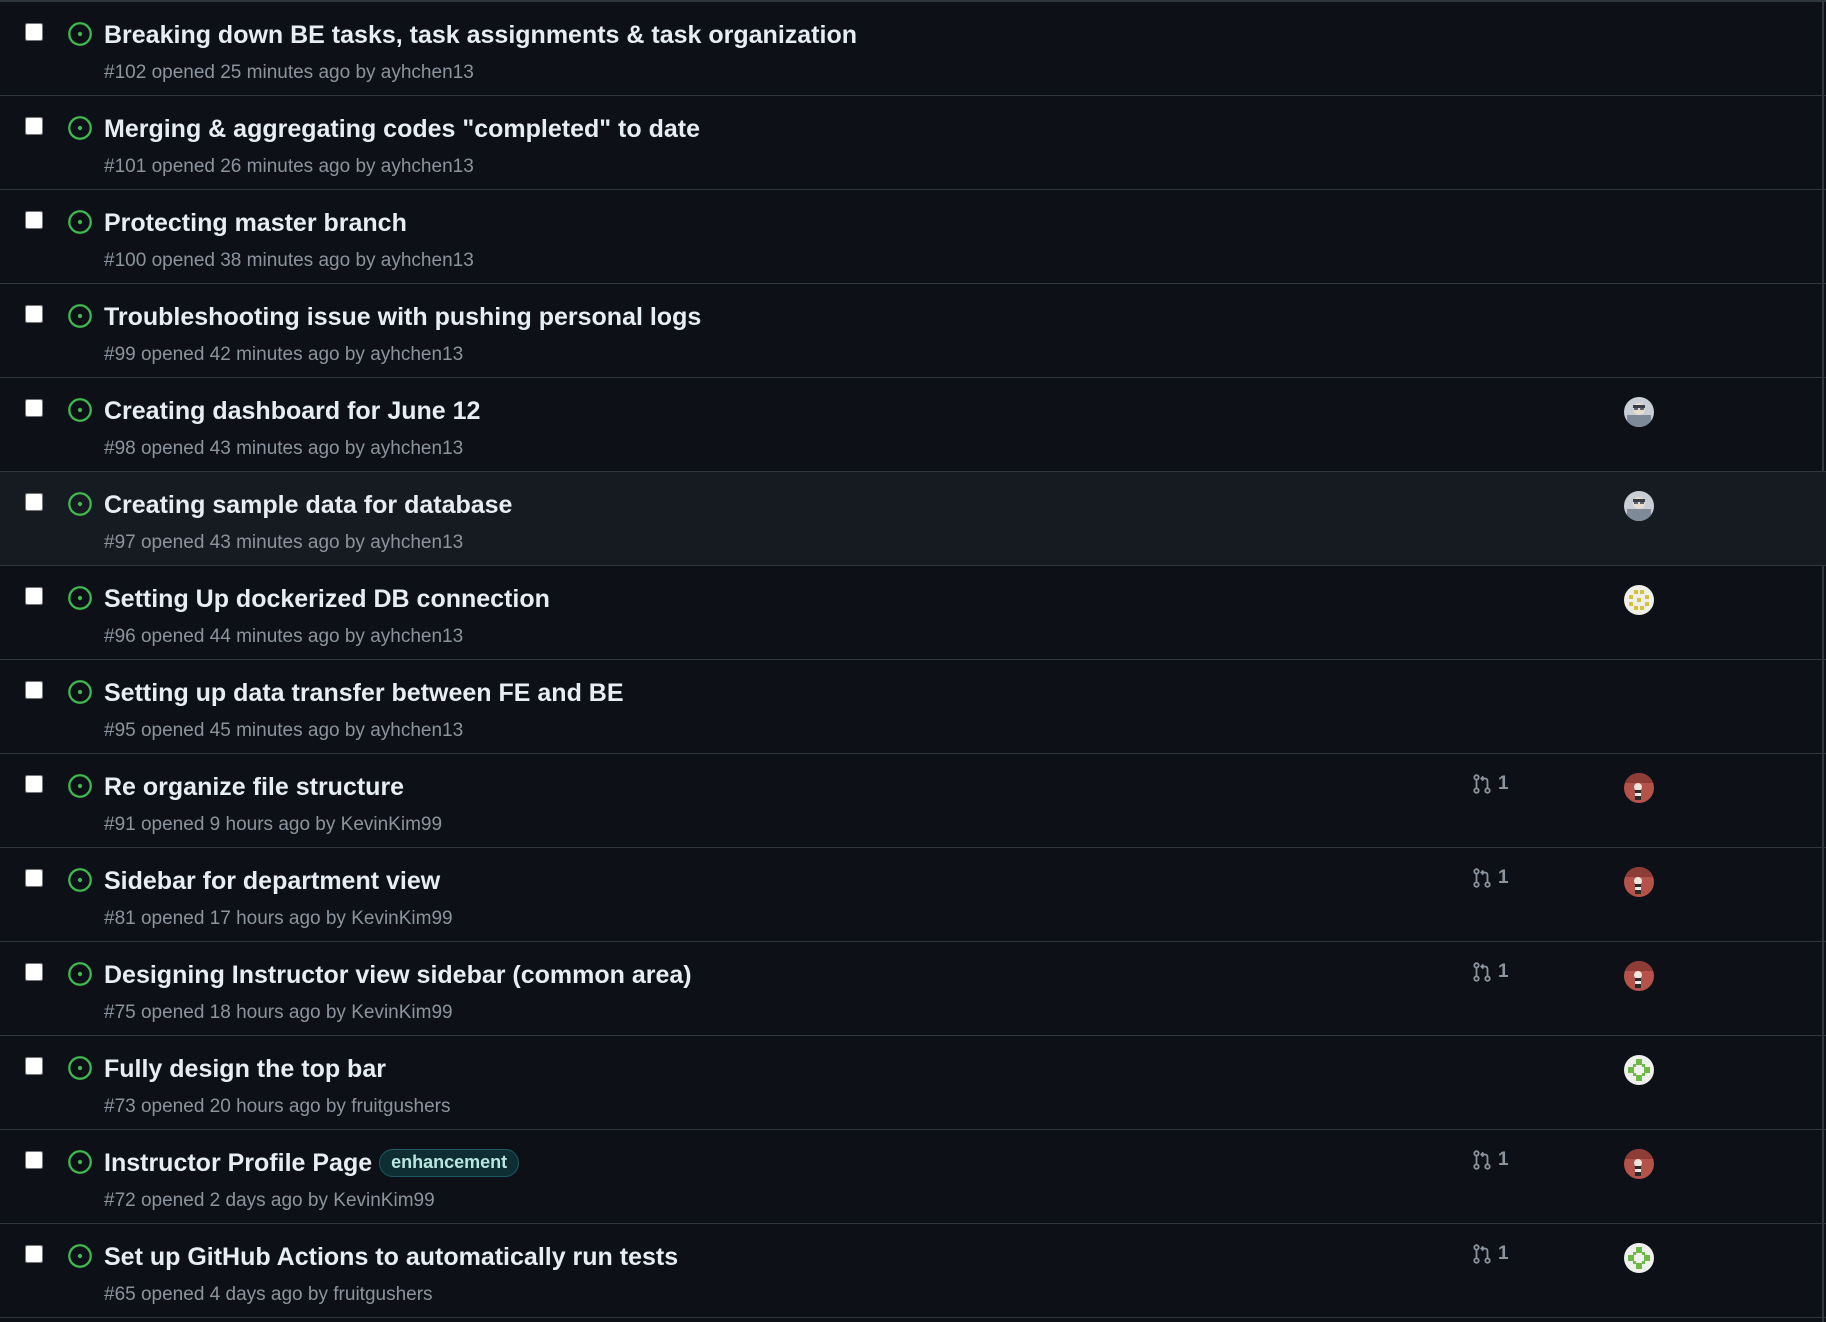 The height and width of the screenshot is (1322, 1826). I want to click on issue-title-text: Setting Up dockerized DB connection, so click(327, 599).